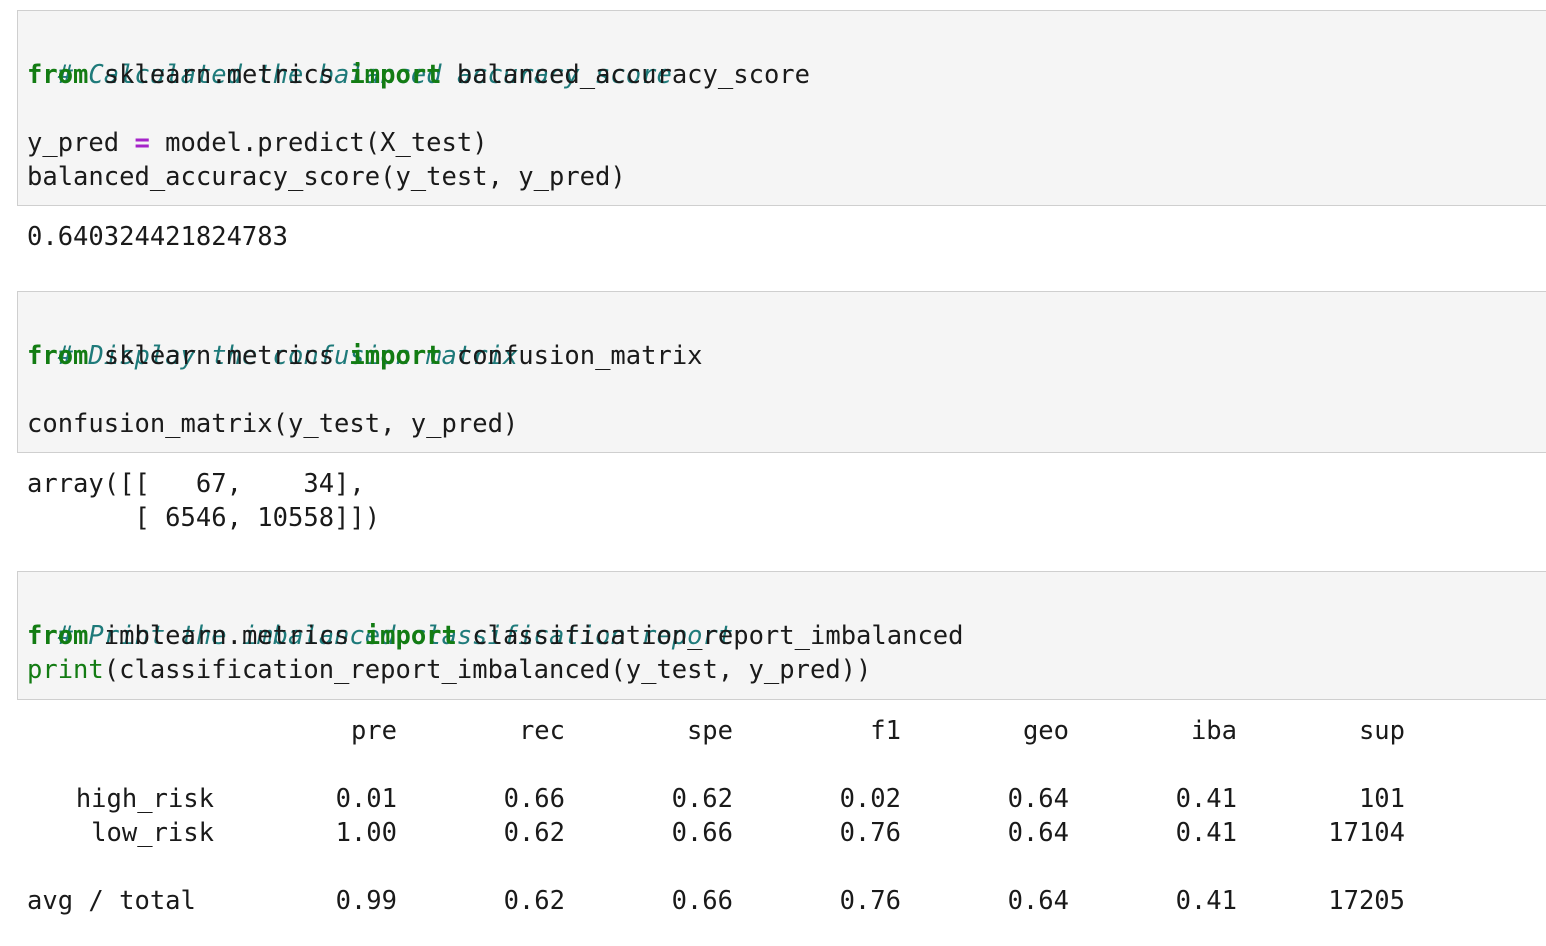  I want to click on report-cell: 0.99, so click(366, 901).